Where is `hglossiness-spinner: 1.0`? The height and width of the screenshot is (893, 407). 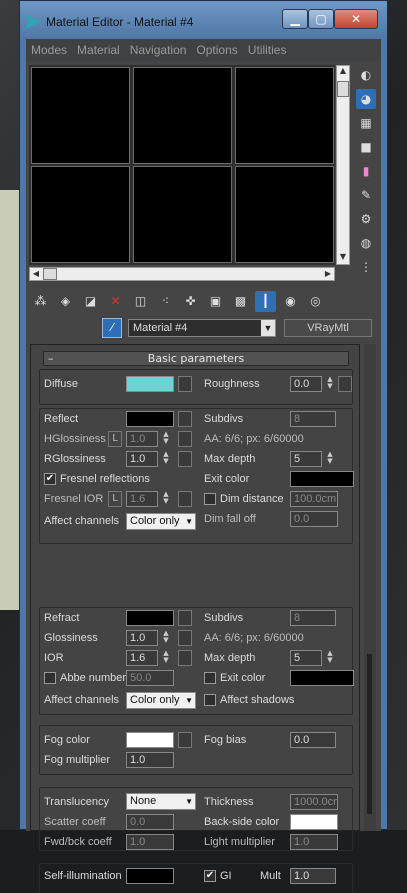 hglossiness-spinner: 1.0 is located at coordinates (142, 439).